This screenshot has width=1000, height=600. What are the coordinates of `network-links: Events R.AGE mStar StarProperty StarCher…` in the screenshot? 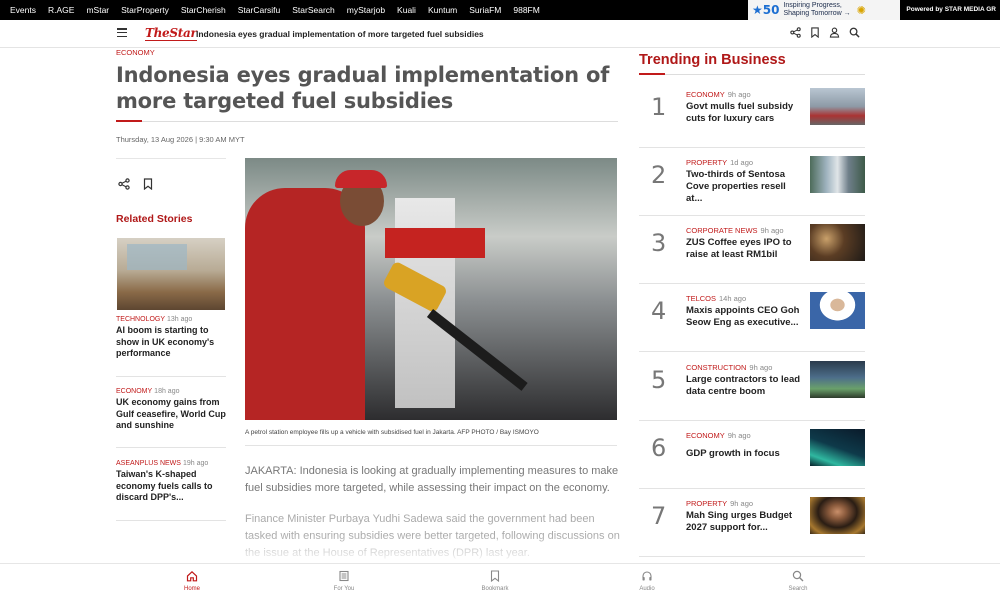 It's located at (276, 10).